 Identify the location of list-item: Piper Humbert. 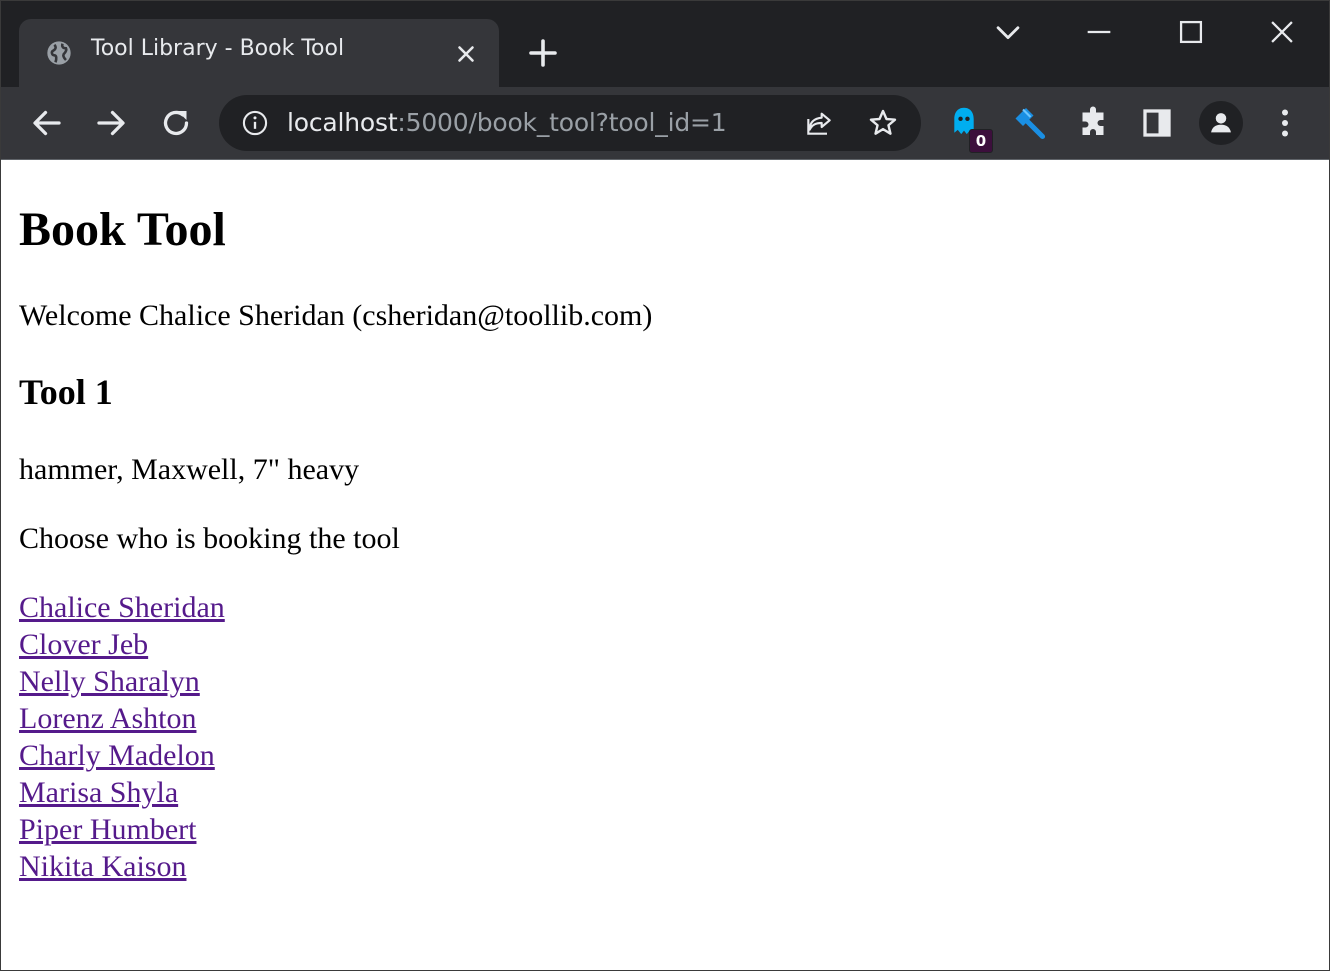
(122, 829).